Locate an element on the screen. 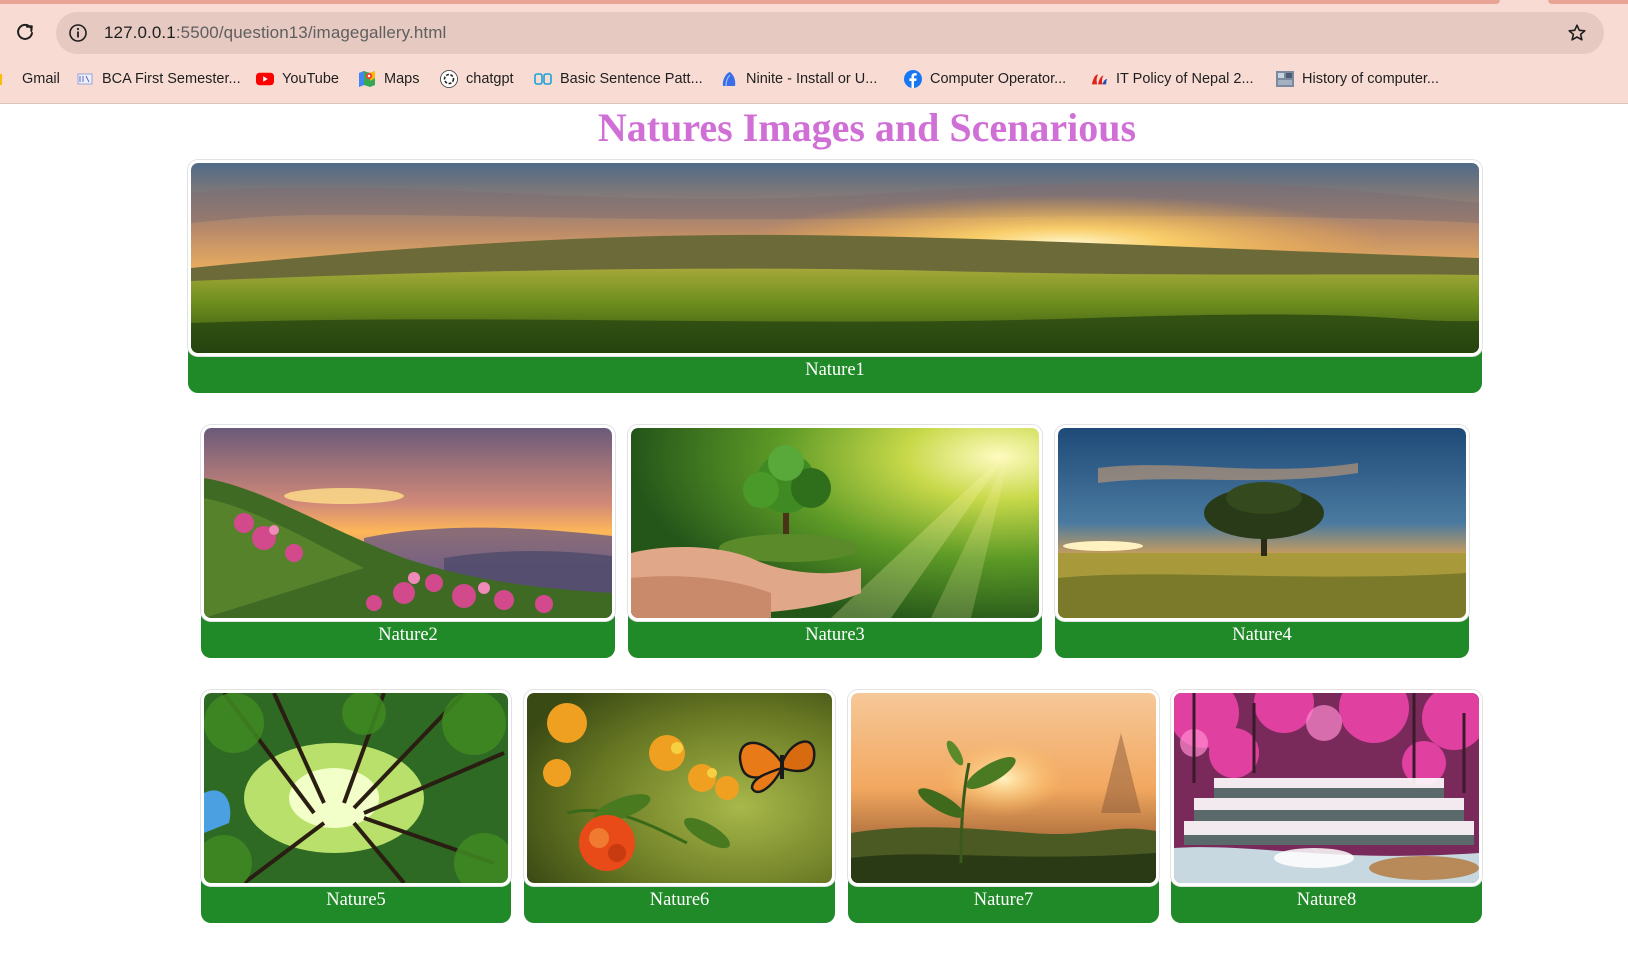 The image size is (1628, 977). bookmark-label: YouTube is located at coordinates (310, 79).